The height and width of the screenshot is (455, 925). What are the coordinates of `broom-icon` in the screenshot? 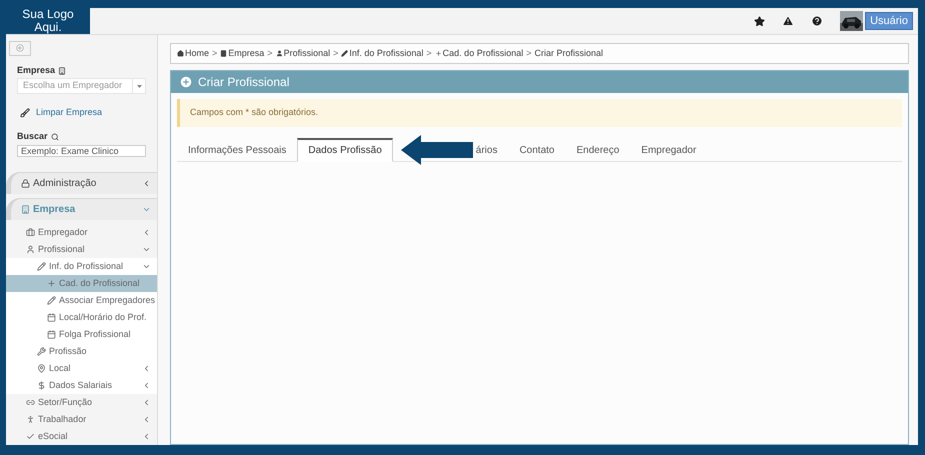 It's located at (25, 113).